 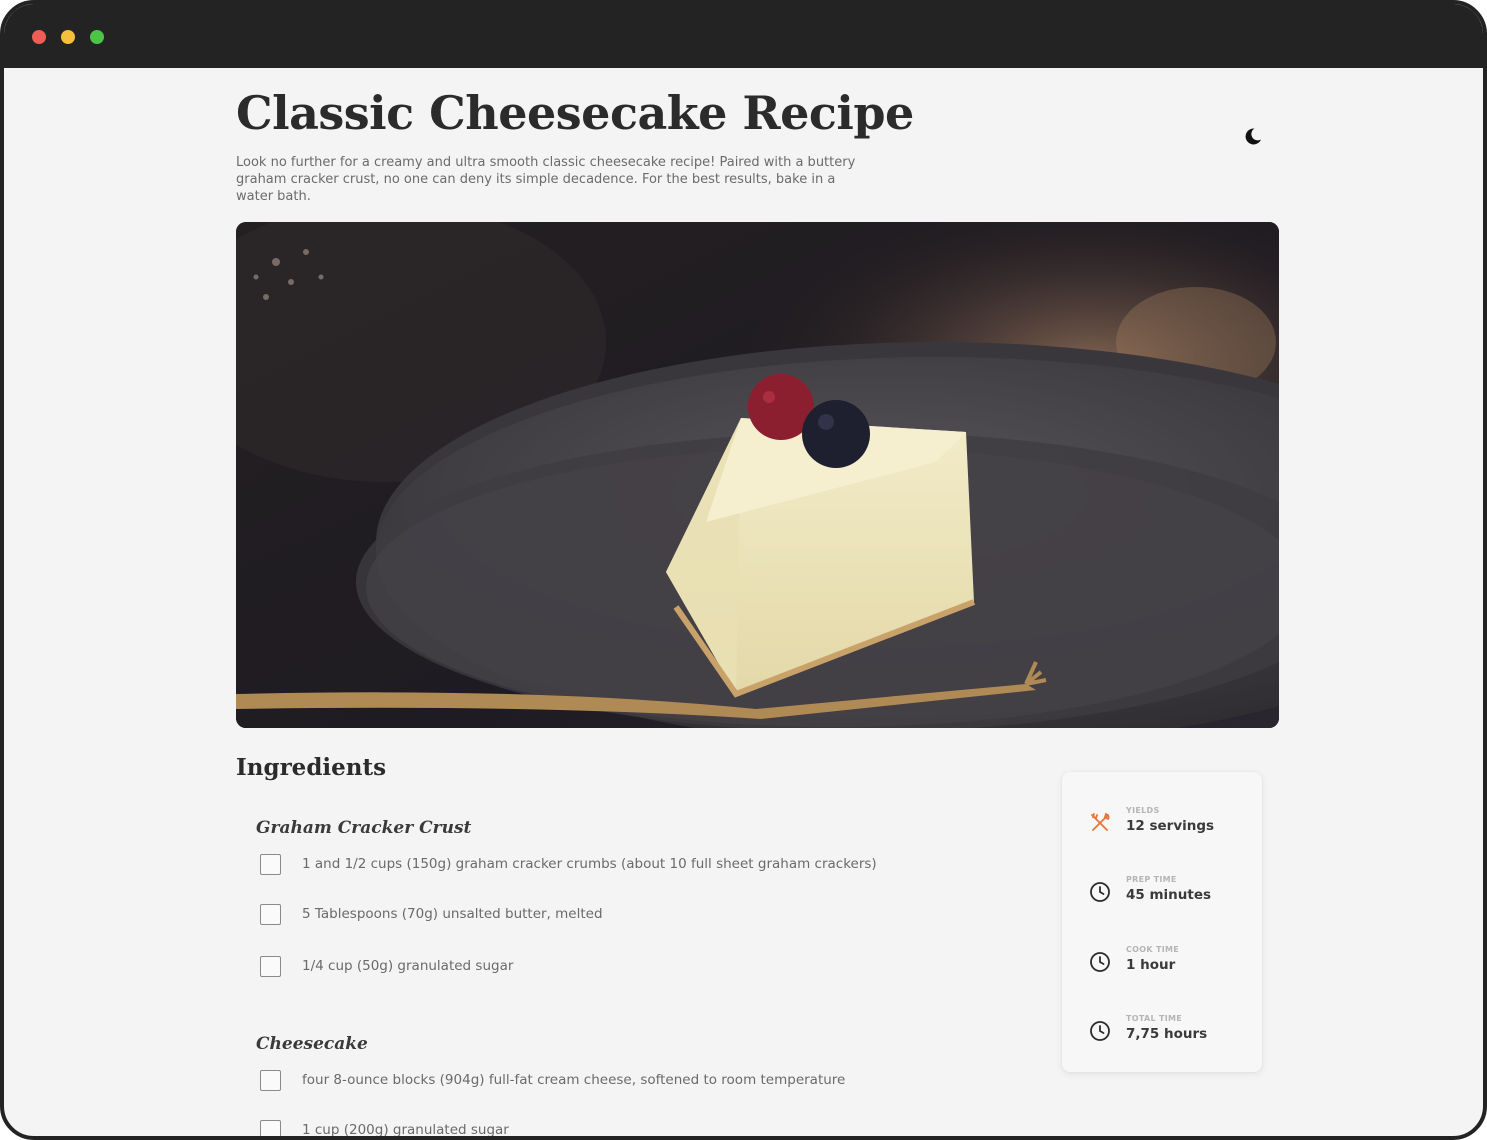 What do you see at coordinates (1151, 879) in the screenshot?
I see `prep-time-label: PREP TIME` at bounding box center [1151, 879].